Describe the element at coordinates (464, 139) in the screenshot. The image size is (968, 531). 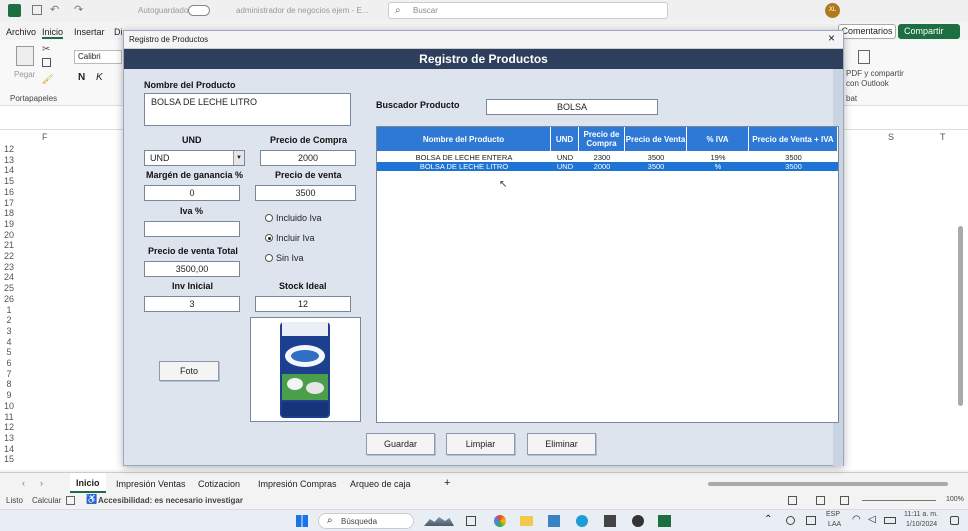
I see `column-header: Nombre del Producto` at that location.